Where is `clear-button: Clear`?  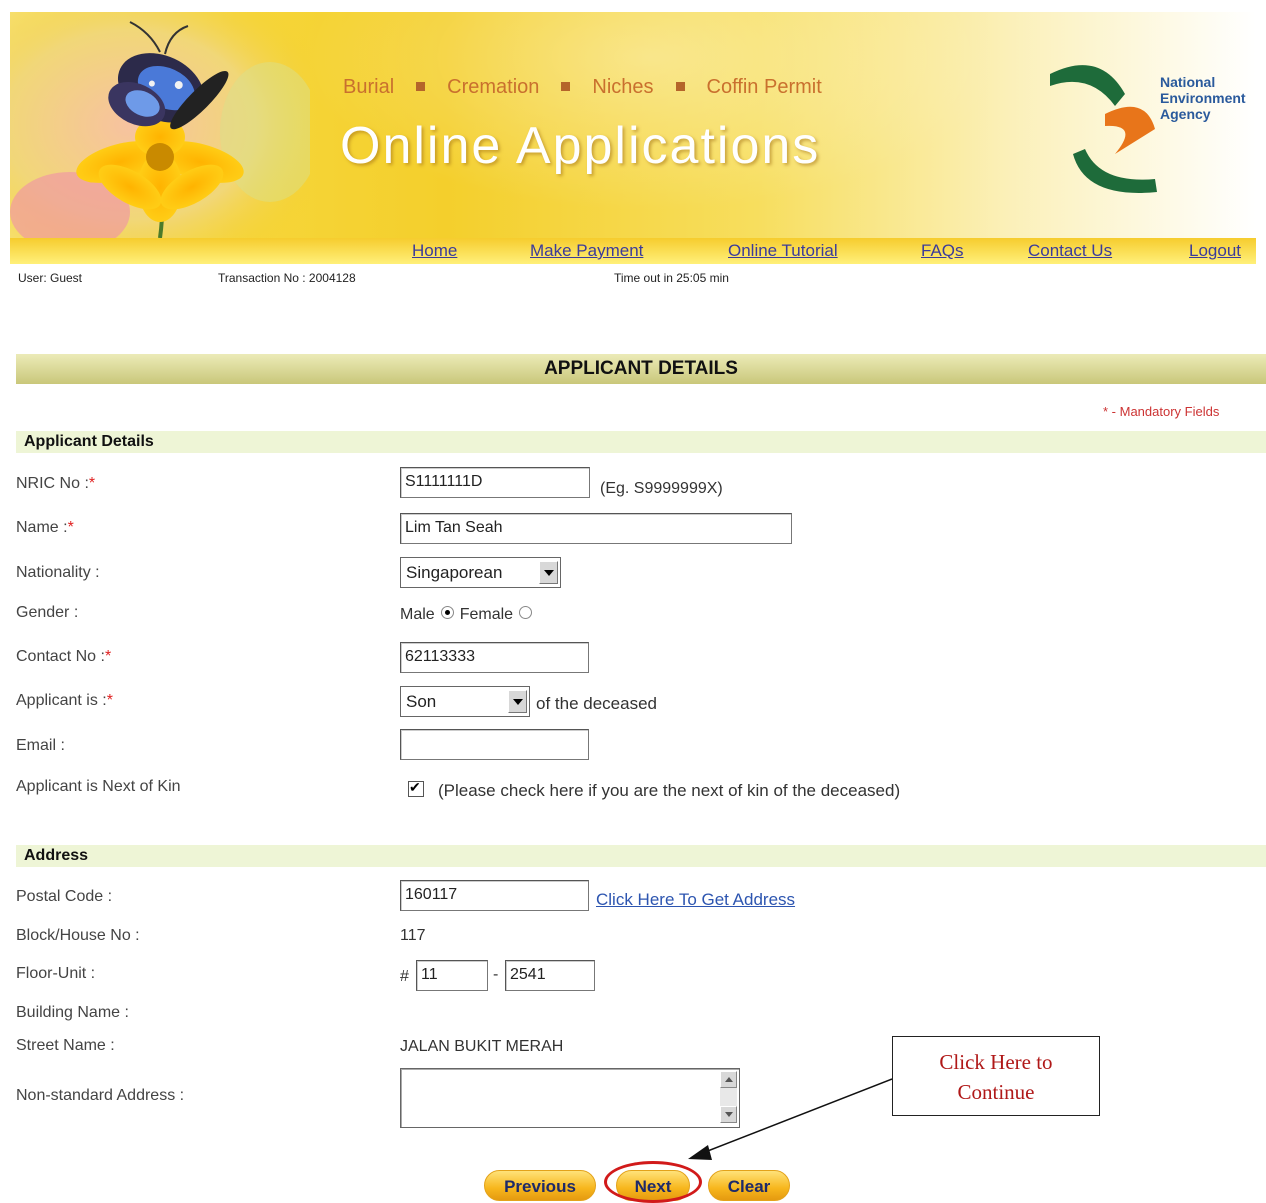
clear-button: Clear is located at coordinates (749, 1185).